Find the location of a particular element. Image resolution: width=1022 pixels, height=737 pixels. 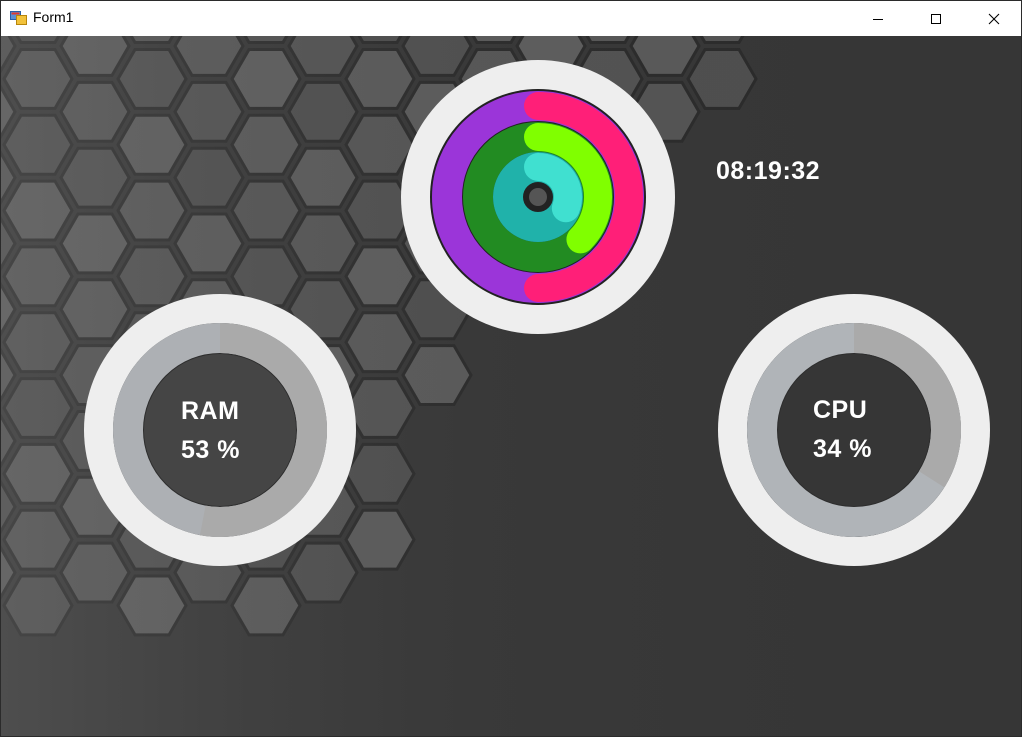

winforms-app-icon is located at coordinates (18, 18).